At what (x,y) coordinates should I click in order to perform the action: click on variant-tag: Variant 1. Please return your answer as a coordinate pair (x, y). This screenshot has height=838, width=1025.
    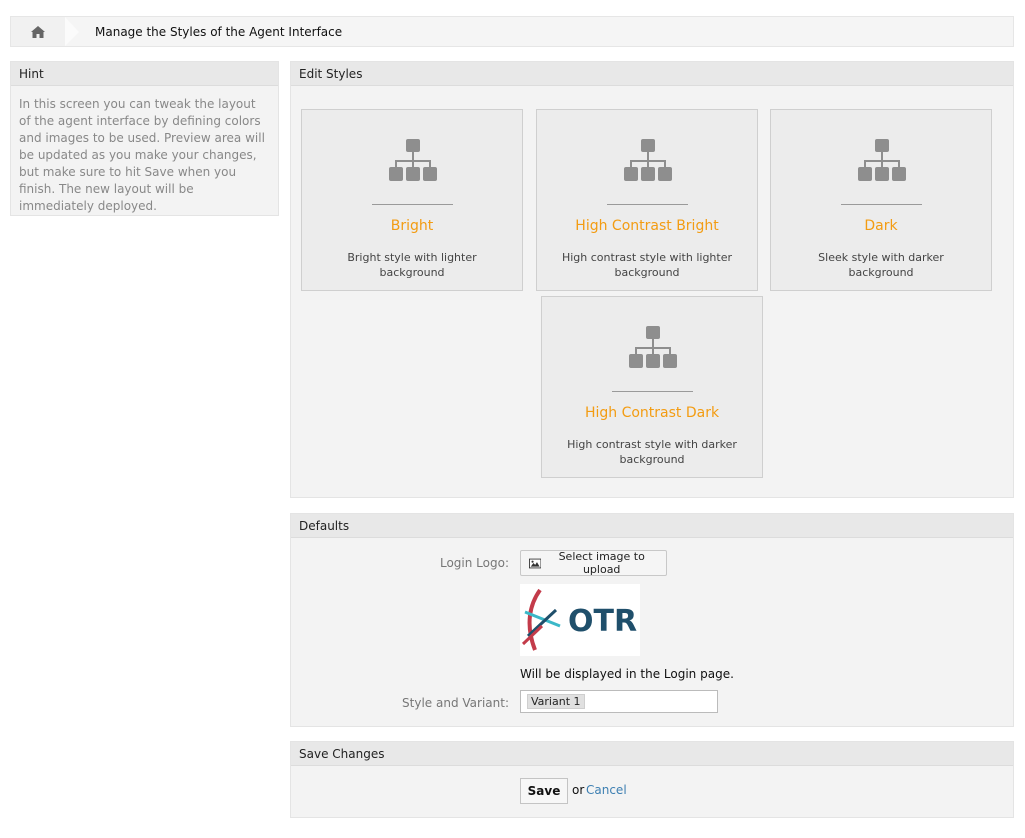
    Looking at the image, I should click on (556, 701).